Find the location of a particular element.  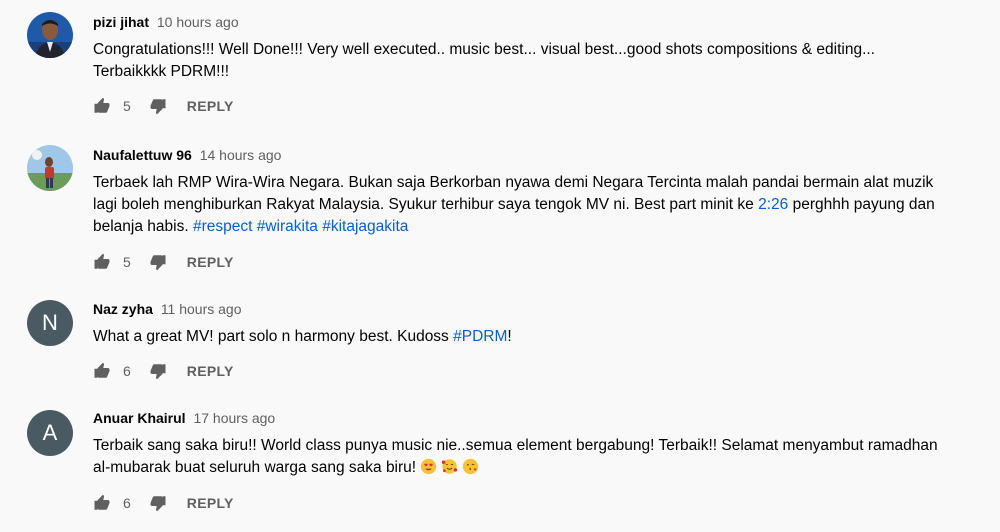

author-name: pizi jihat is located at coordinates (121, 22).